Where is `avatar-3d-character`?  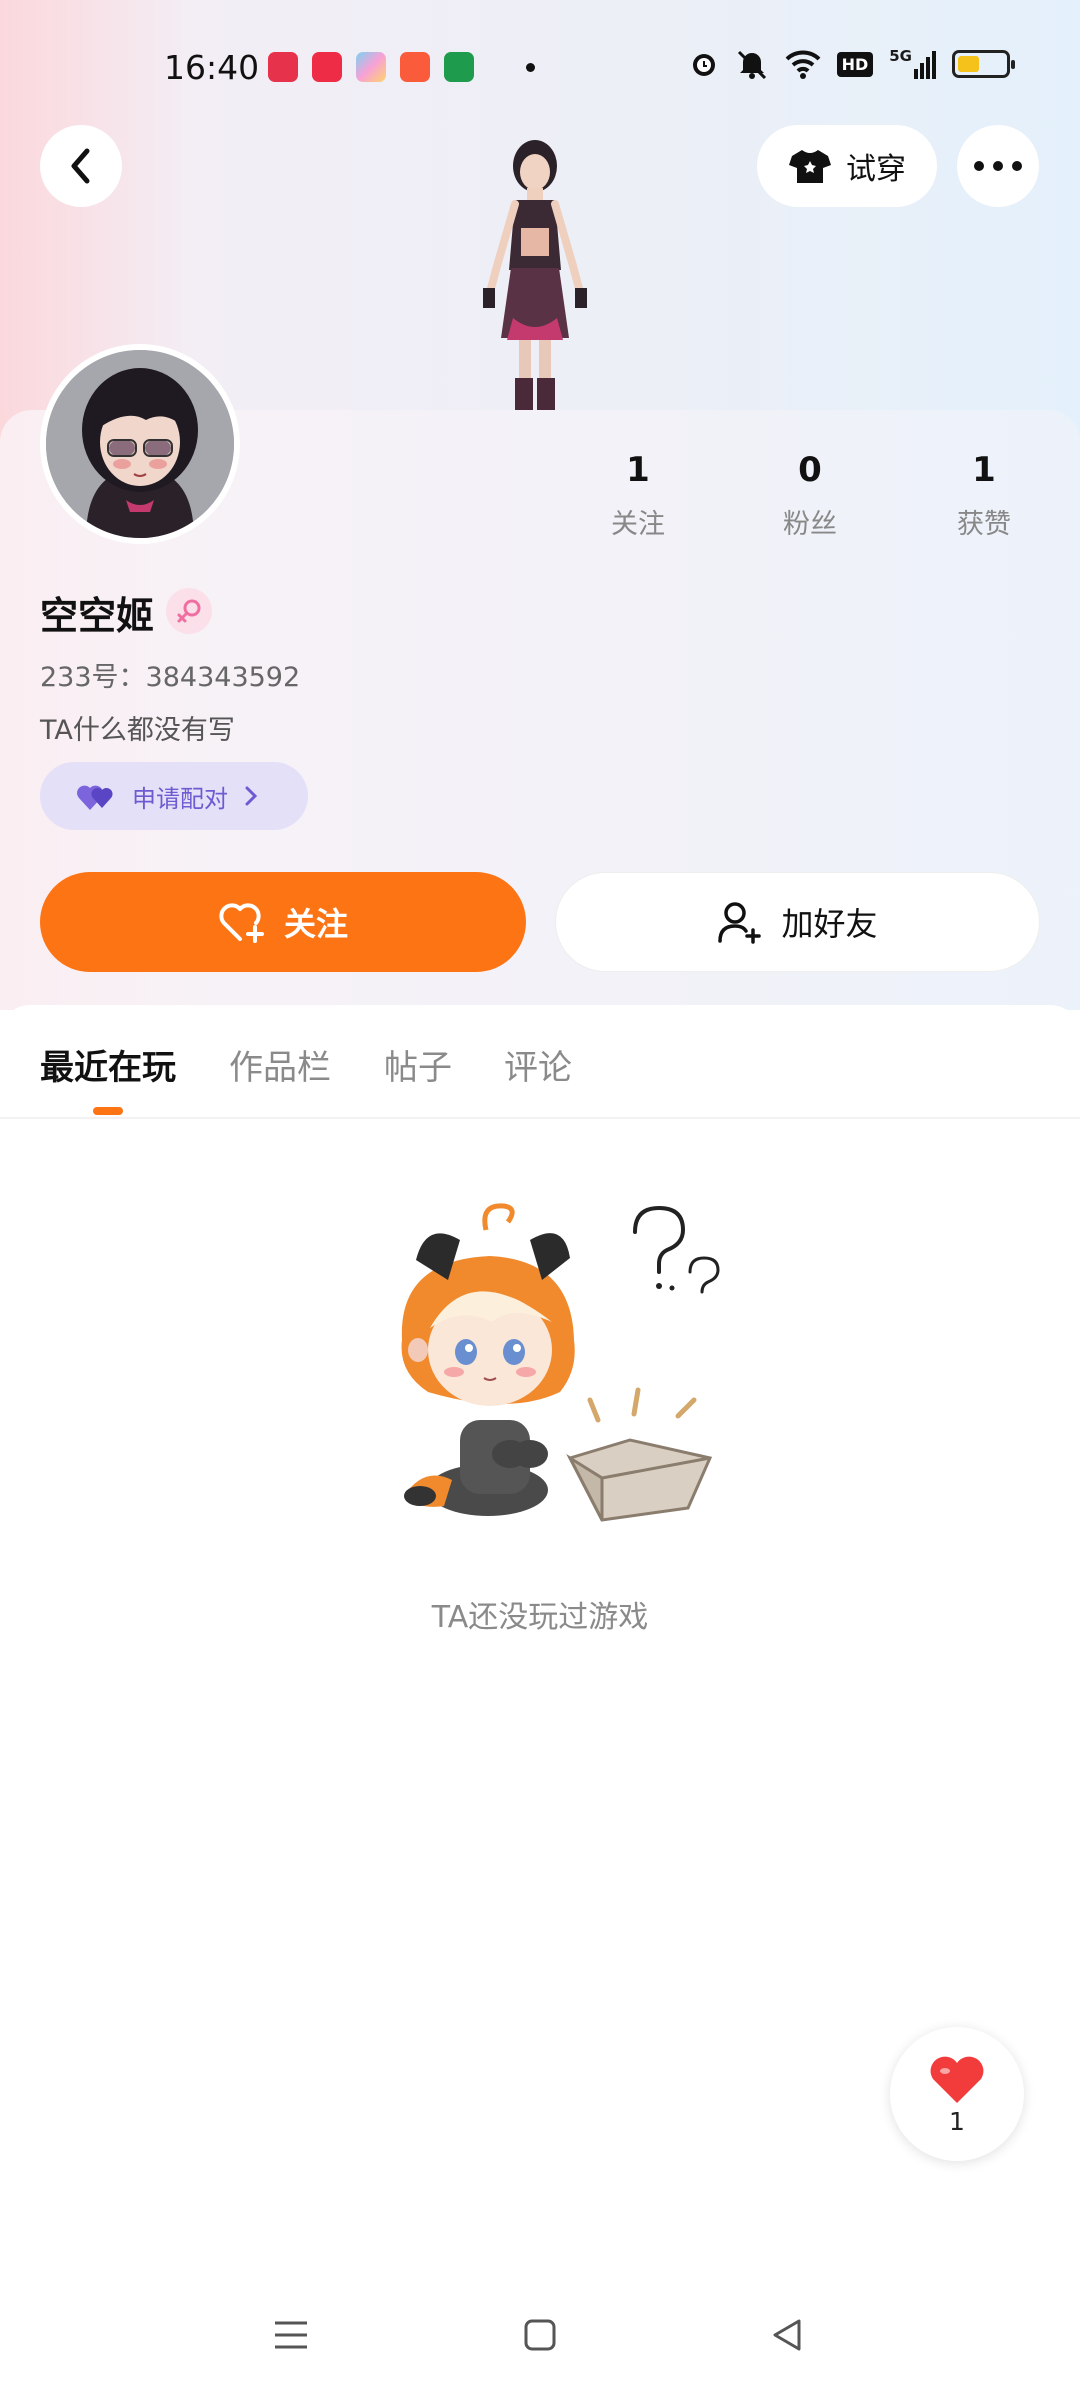 avatar-3d-character is located at coordinates (535, 269).